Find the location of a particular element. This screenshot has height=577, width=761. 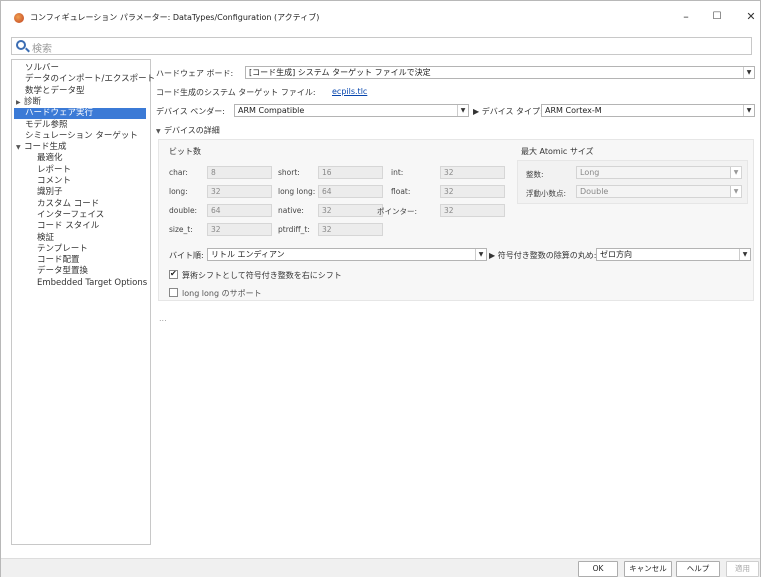

rounding-select: ゼロ方向 ▼ is located at coordinates (673, 254).